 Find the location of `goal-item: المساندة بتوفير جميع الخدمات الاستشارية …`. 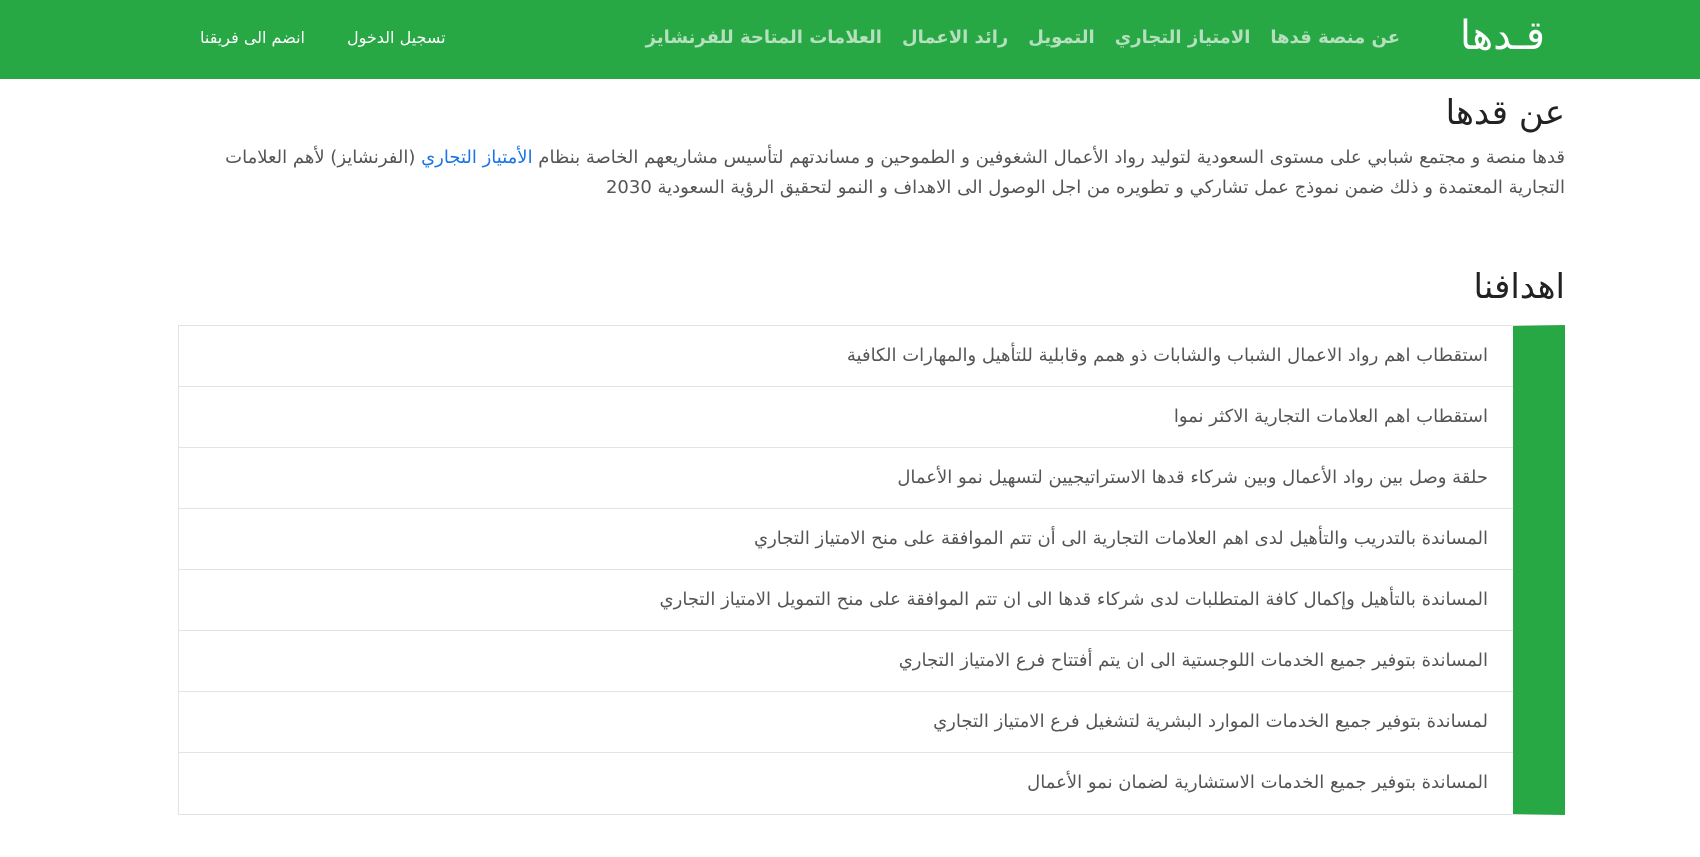

goal-item: المساندة بتوفير جميع الخدمات الاستشارية … is located at coordinates (1257, 782).